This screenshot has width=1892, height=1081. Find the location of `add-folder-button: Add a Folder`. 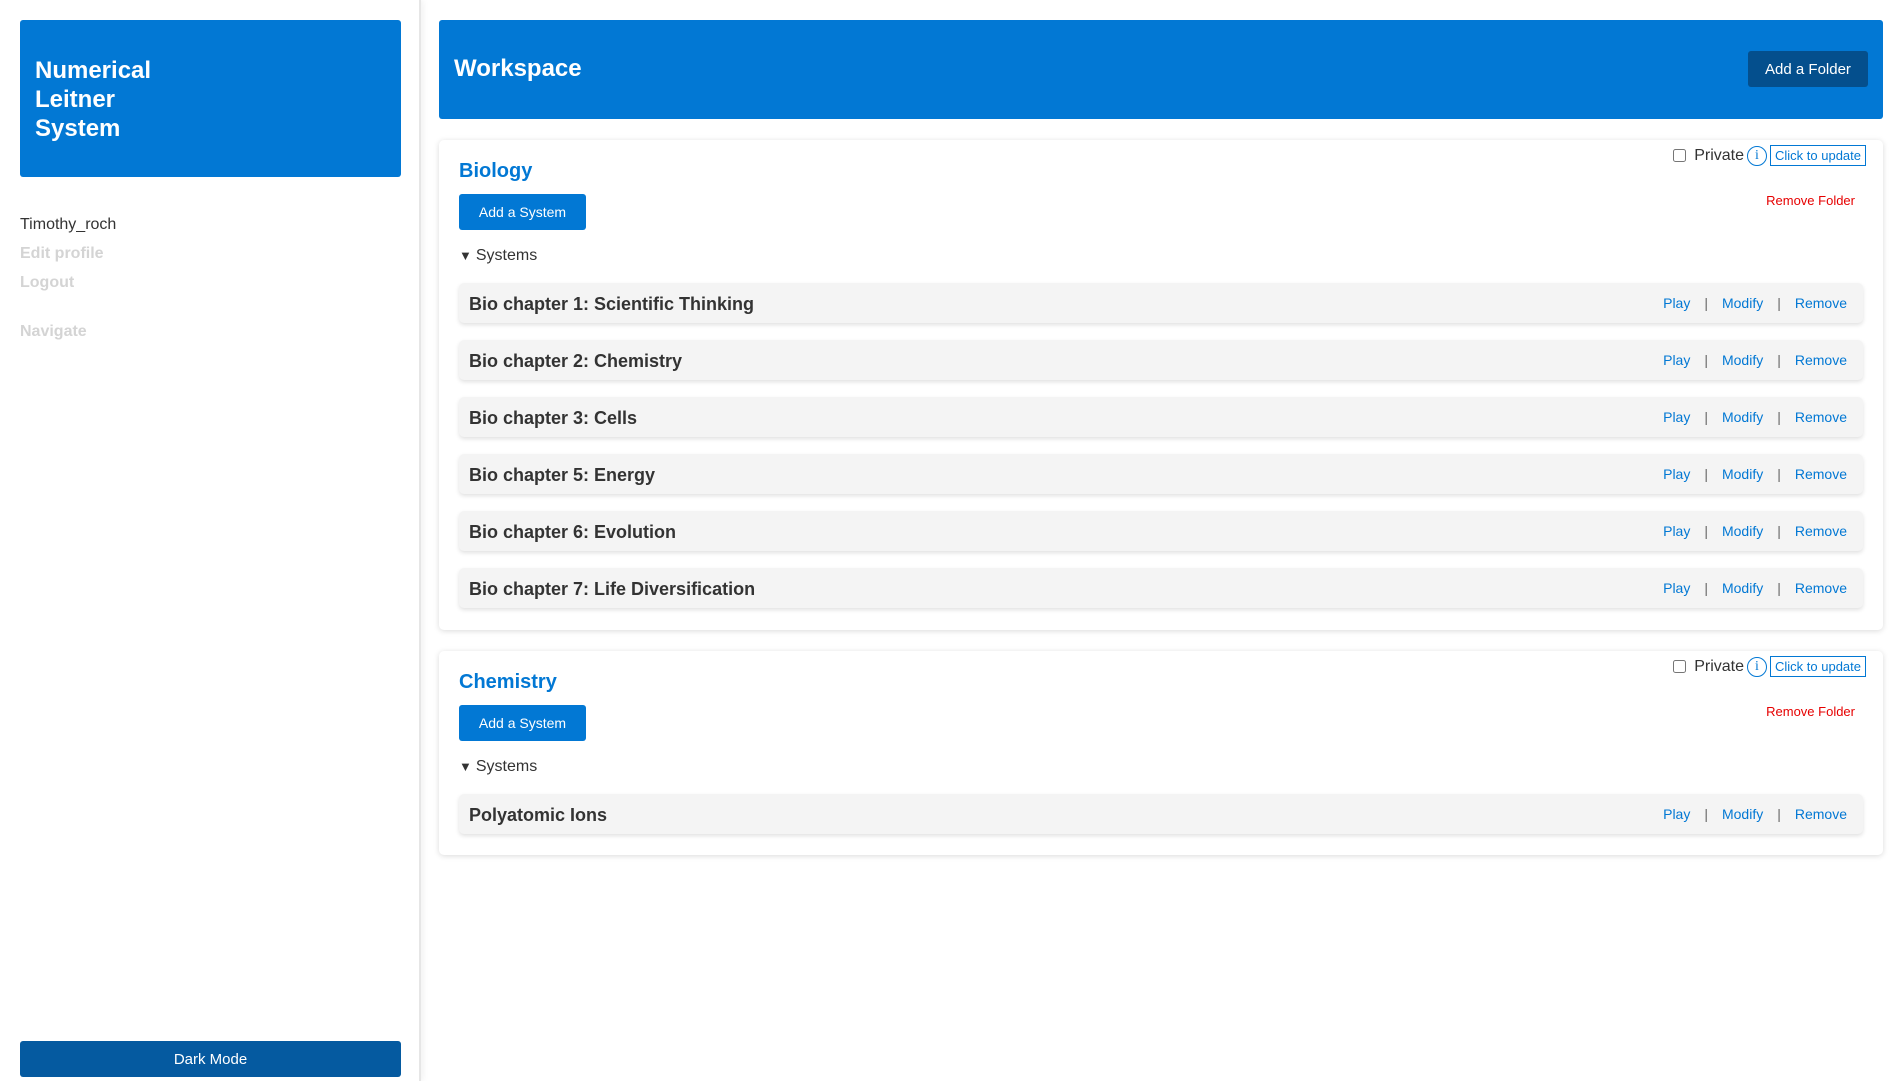

add-folder-button: Add a Folder is located at coordinates (1808, 69).